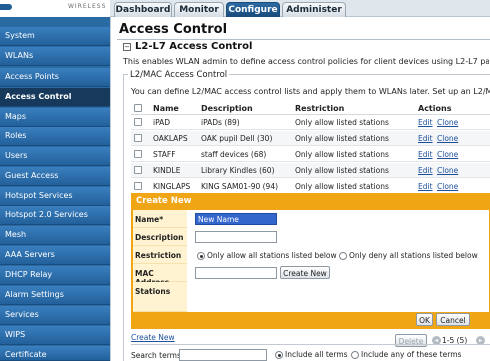 The image size is (490, 361). What do you see at coordinates (272, 255) in the screenshot?
I see `restriction-allow-label: Only allow all stations listed below` at bounding box center [272, 255].